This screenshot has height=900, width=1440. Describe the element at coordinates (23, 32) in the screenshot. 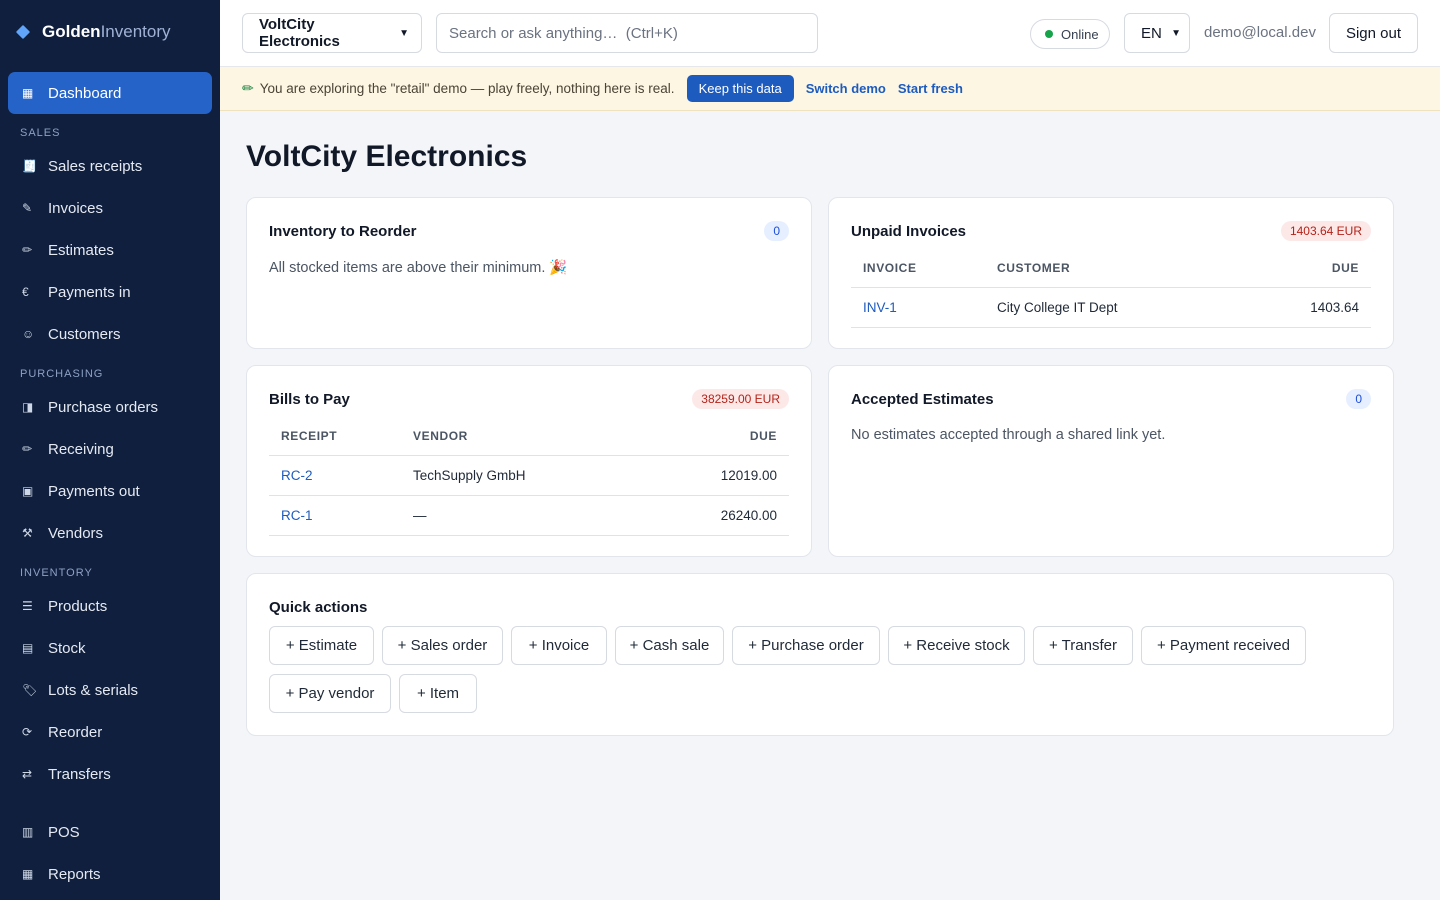

I see `diamond-logo-icon` at that location.